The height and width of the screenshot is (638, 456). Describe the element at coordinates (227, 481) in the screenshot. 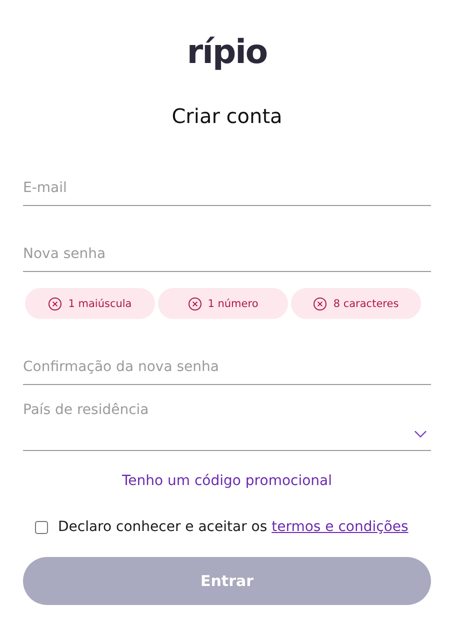

I see `promo-code-link: Tenho um código promocional` at that location.